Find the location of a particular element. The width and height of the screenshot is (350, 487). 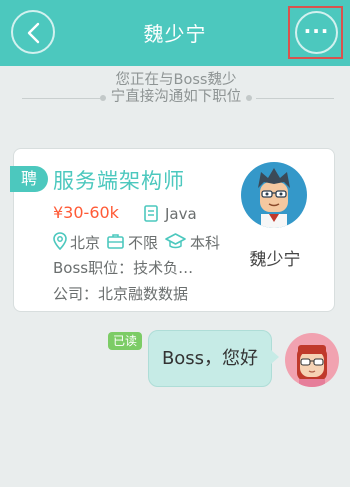

job-experience: 不限 is located at coordinates (143, 243).